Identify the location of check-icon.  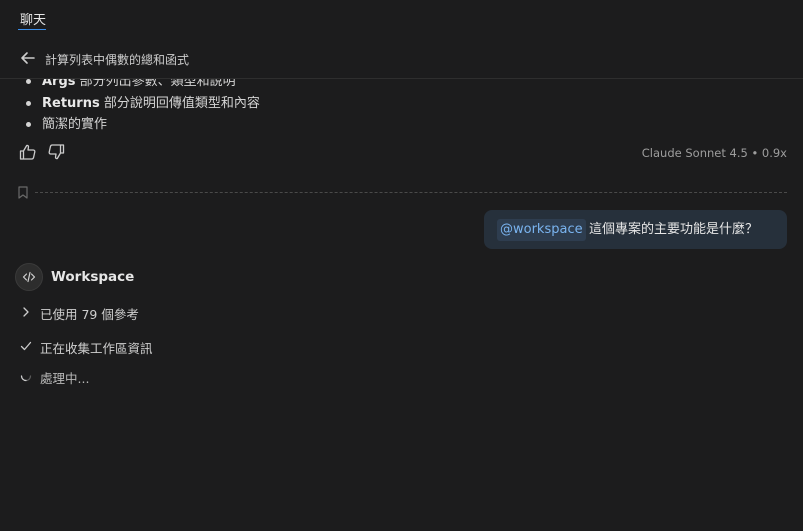
(26, 346).